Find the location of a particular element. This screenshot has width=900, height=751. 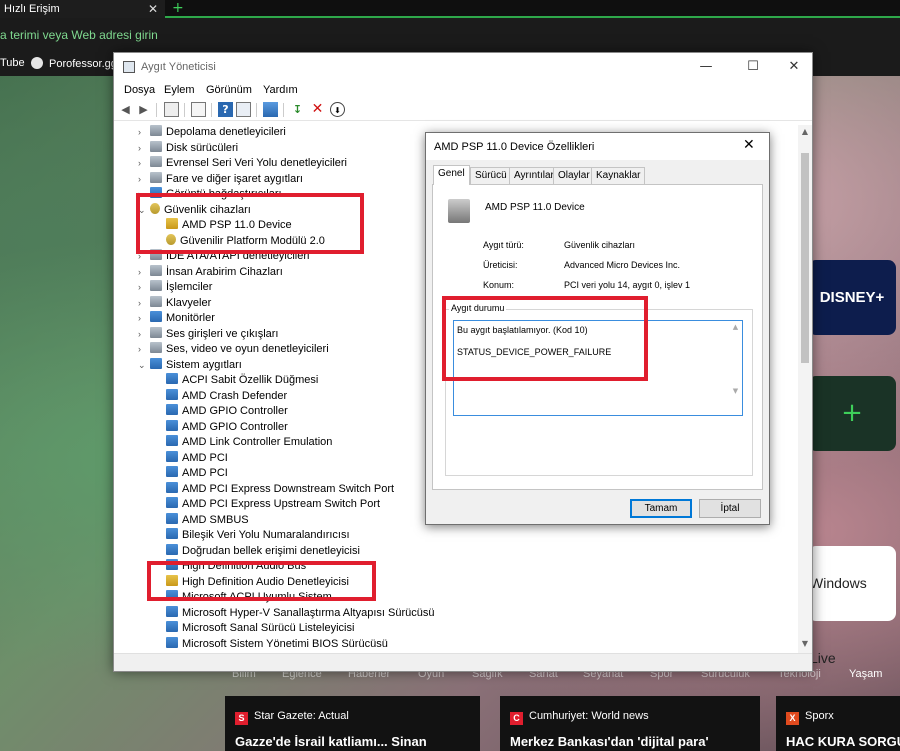

disable-icon: ⬇ is located at coordinates (337, 109).